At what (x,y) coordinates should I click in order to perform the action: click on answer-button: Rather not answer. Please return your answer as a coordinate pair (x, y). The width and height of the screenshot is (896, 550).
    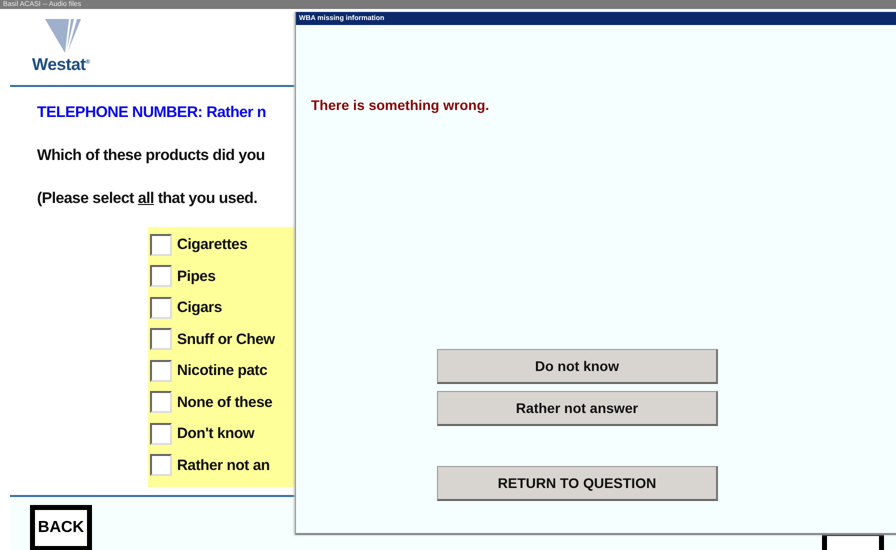
    Looking at the image, I should click on (577, 408).